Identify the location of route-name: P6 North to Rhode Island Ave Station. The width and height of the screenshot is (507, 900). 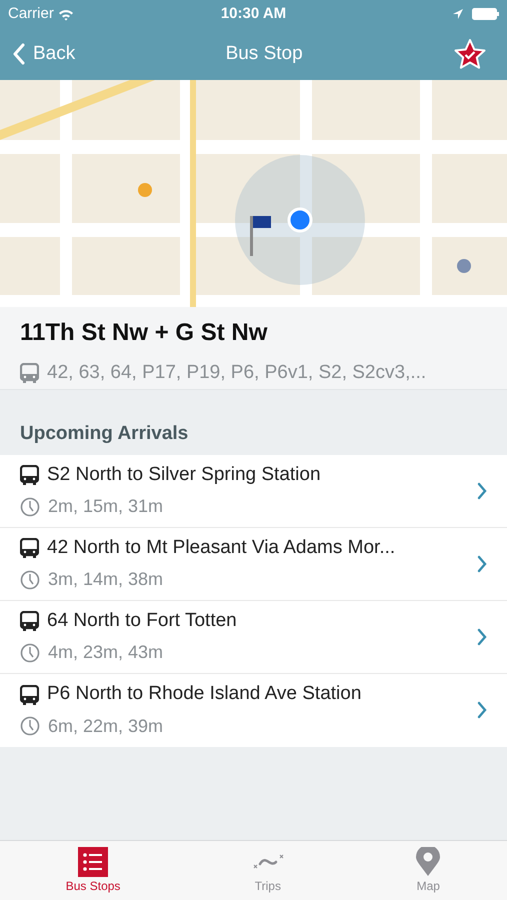
(204, 694).